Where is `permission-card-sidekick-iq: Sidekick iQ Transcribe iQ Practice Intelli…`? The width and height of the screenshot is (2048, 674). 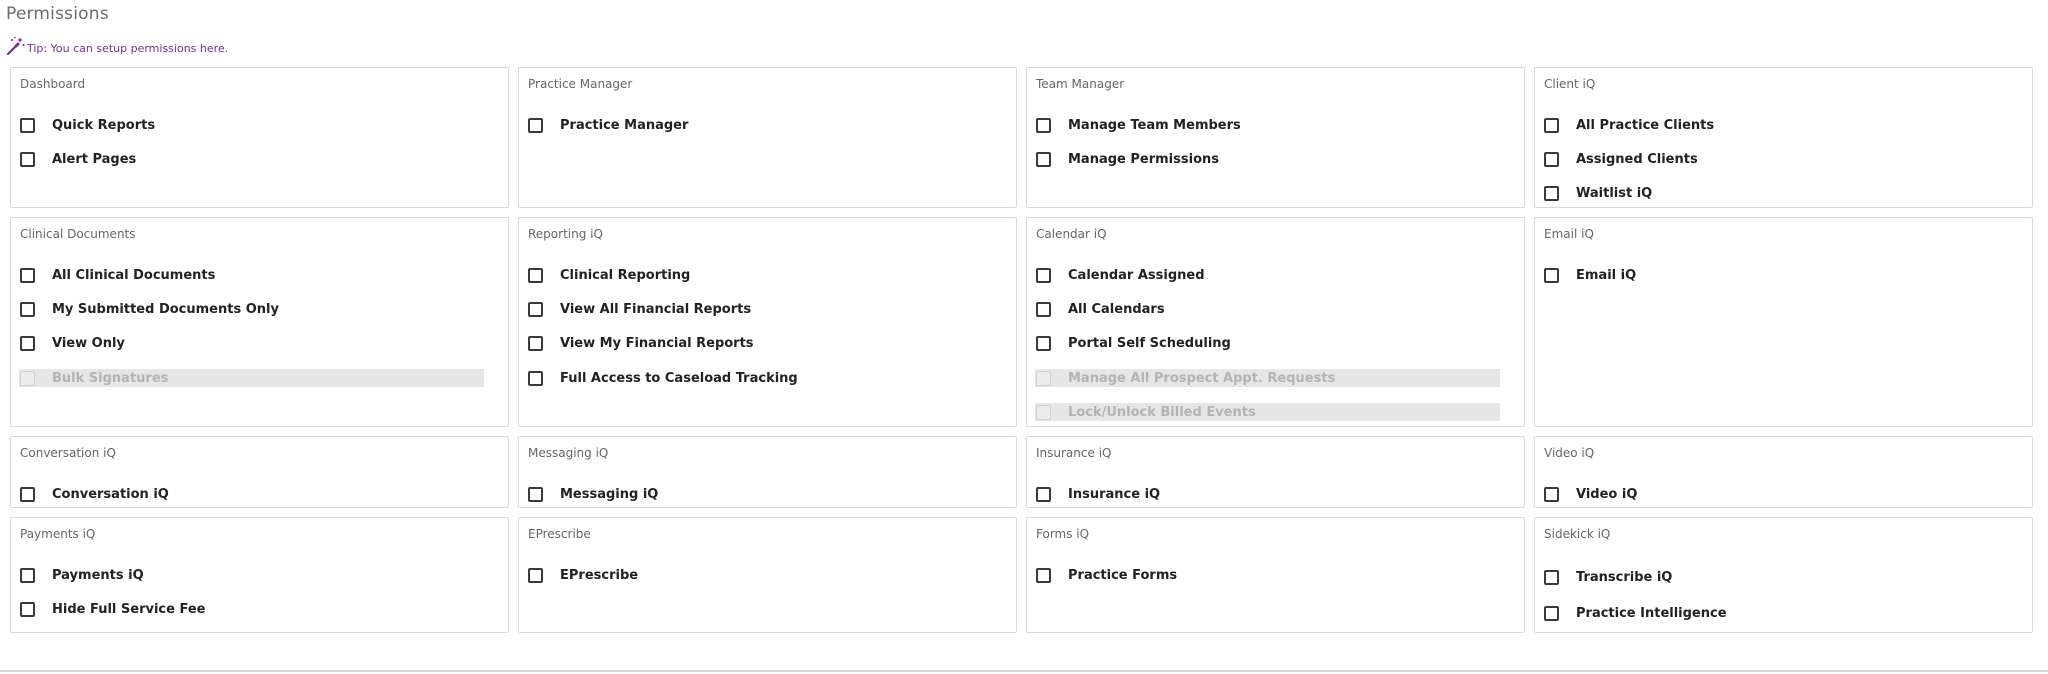
permission-card-sidekick-iq: Sidekick iQ Transcribe iQ Practice Intelli… is located at coordinates (1783, 575).